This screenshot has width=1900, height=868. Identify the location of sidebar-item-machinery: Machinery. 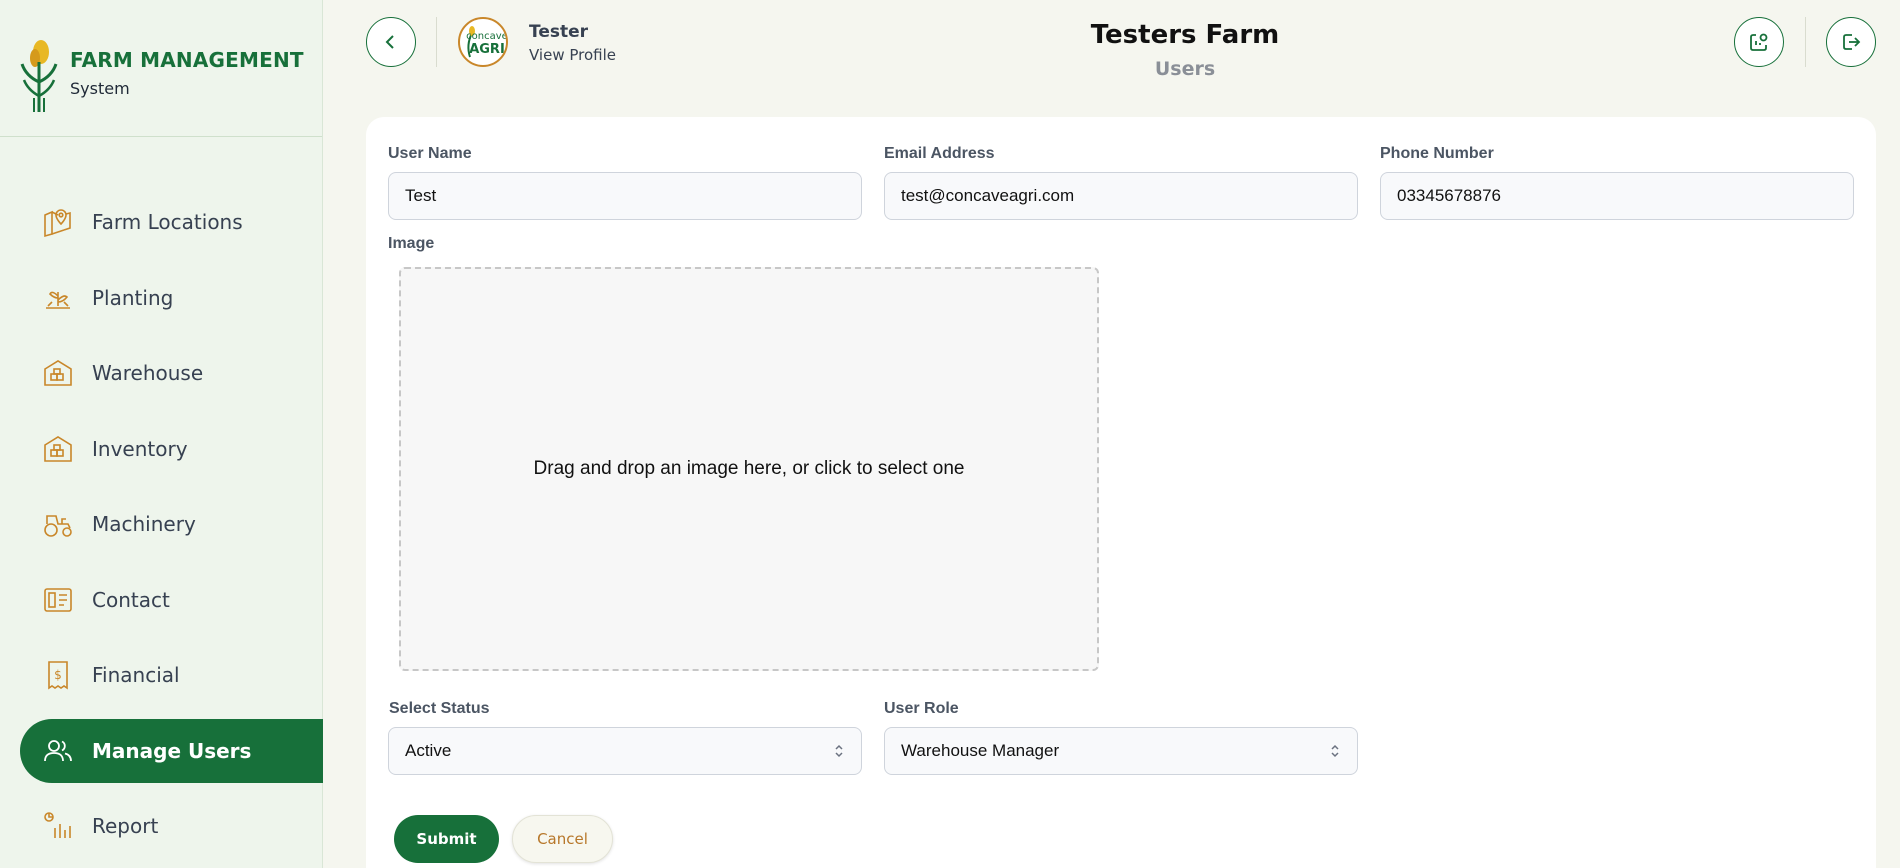
(171, 524).